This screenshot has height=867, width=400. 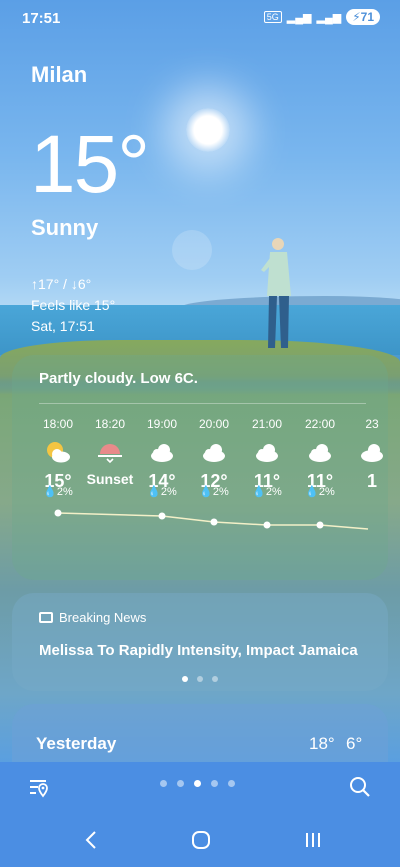 What do you see at coordinates (103, 617) in the screenshot?
I see `news-header-label: Breaking News` at bounding box center [103, 617].